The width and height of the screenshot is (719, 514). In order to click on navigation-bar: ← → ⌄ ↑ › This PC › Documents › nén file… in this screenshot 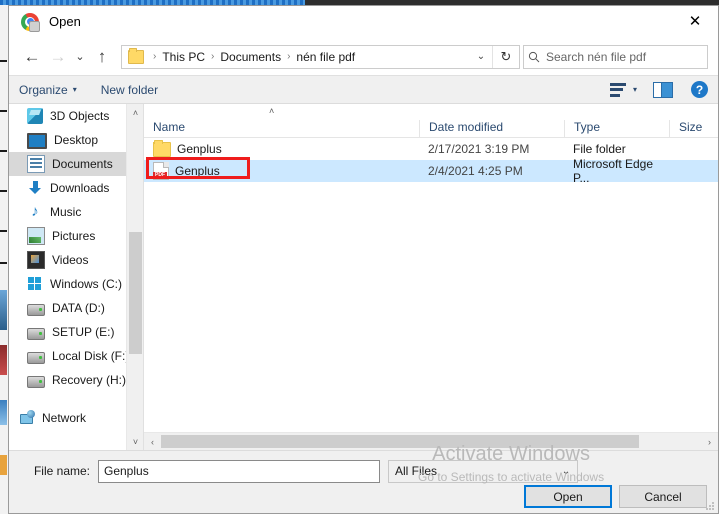, I will do `click(363, 56)`.